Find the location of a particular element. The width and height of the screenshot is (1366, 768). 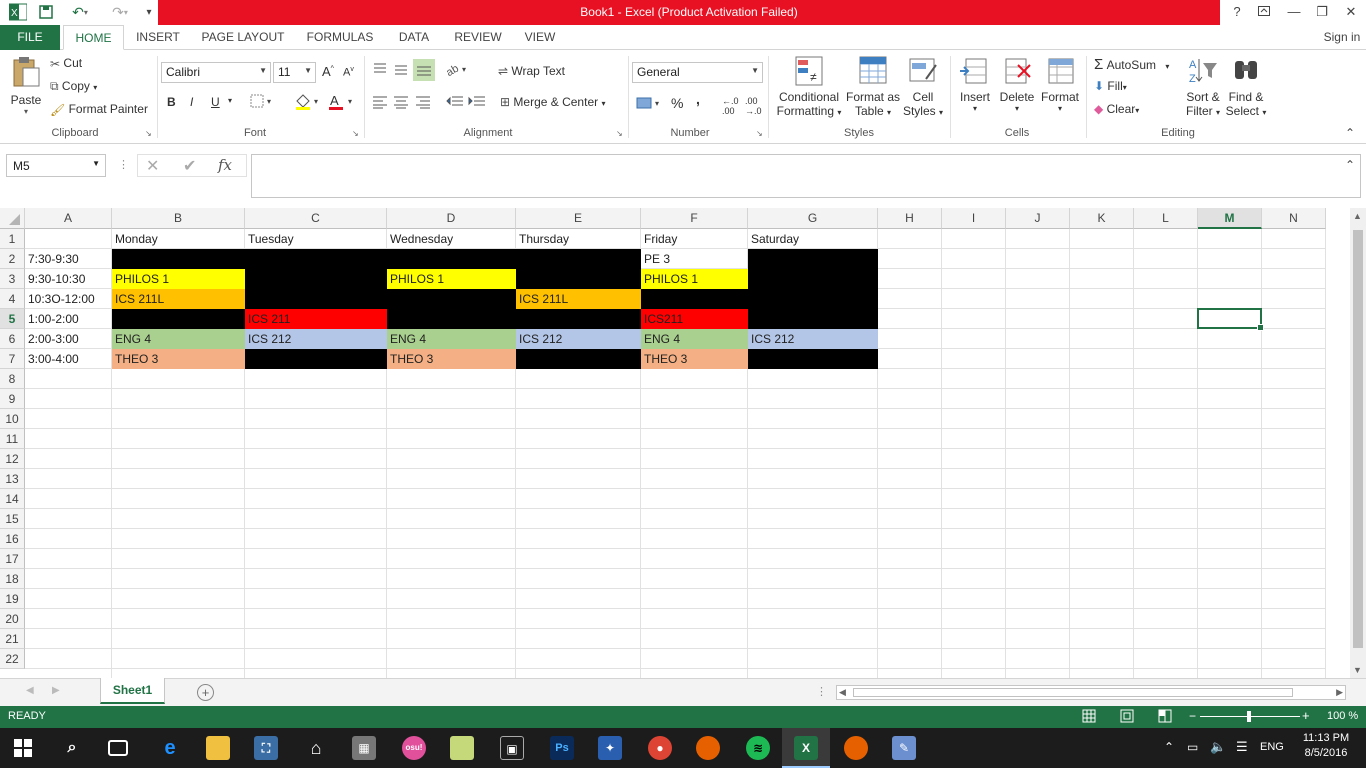

copy-button: ⧉ Copy ▾ is located at coordinates (73, 86).